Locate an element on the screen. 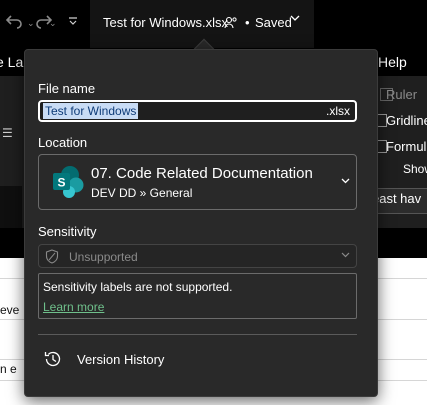 This screenshot has height=405, width=427. info-left-strip is located at coordinates (11, 207).